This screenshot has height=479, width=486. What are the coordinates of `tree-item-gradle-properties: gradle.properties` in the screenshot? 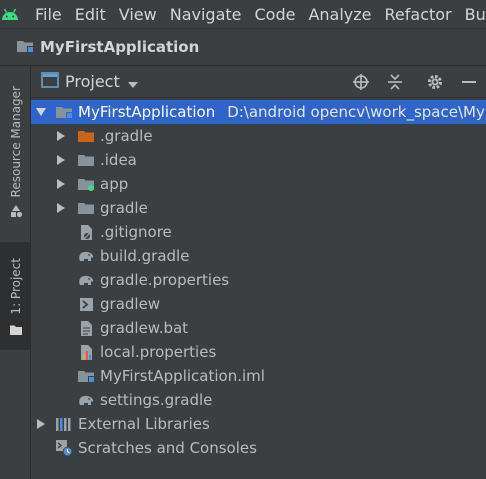 It's located at (258, 280).